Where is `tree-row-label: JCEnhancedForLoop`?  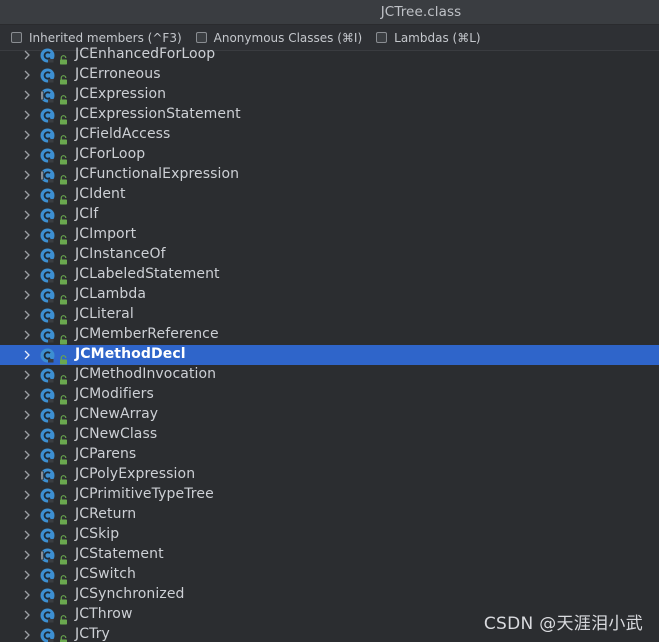 tree-row-label: JCEnhancedForLoop is located at coordinates (145, 54).